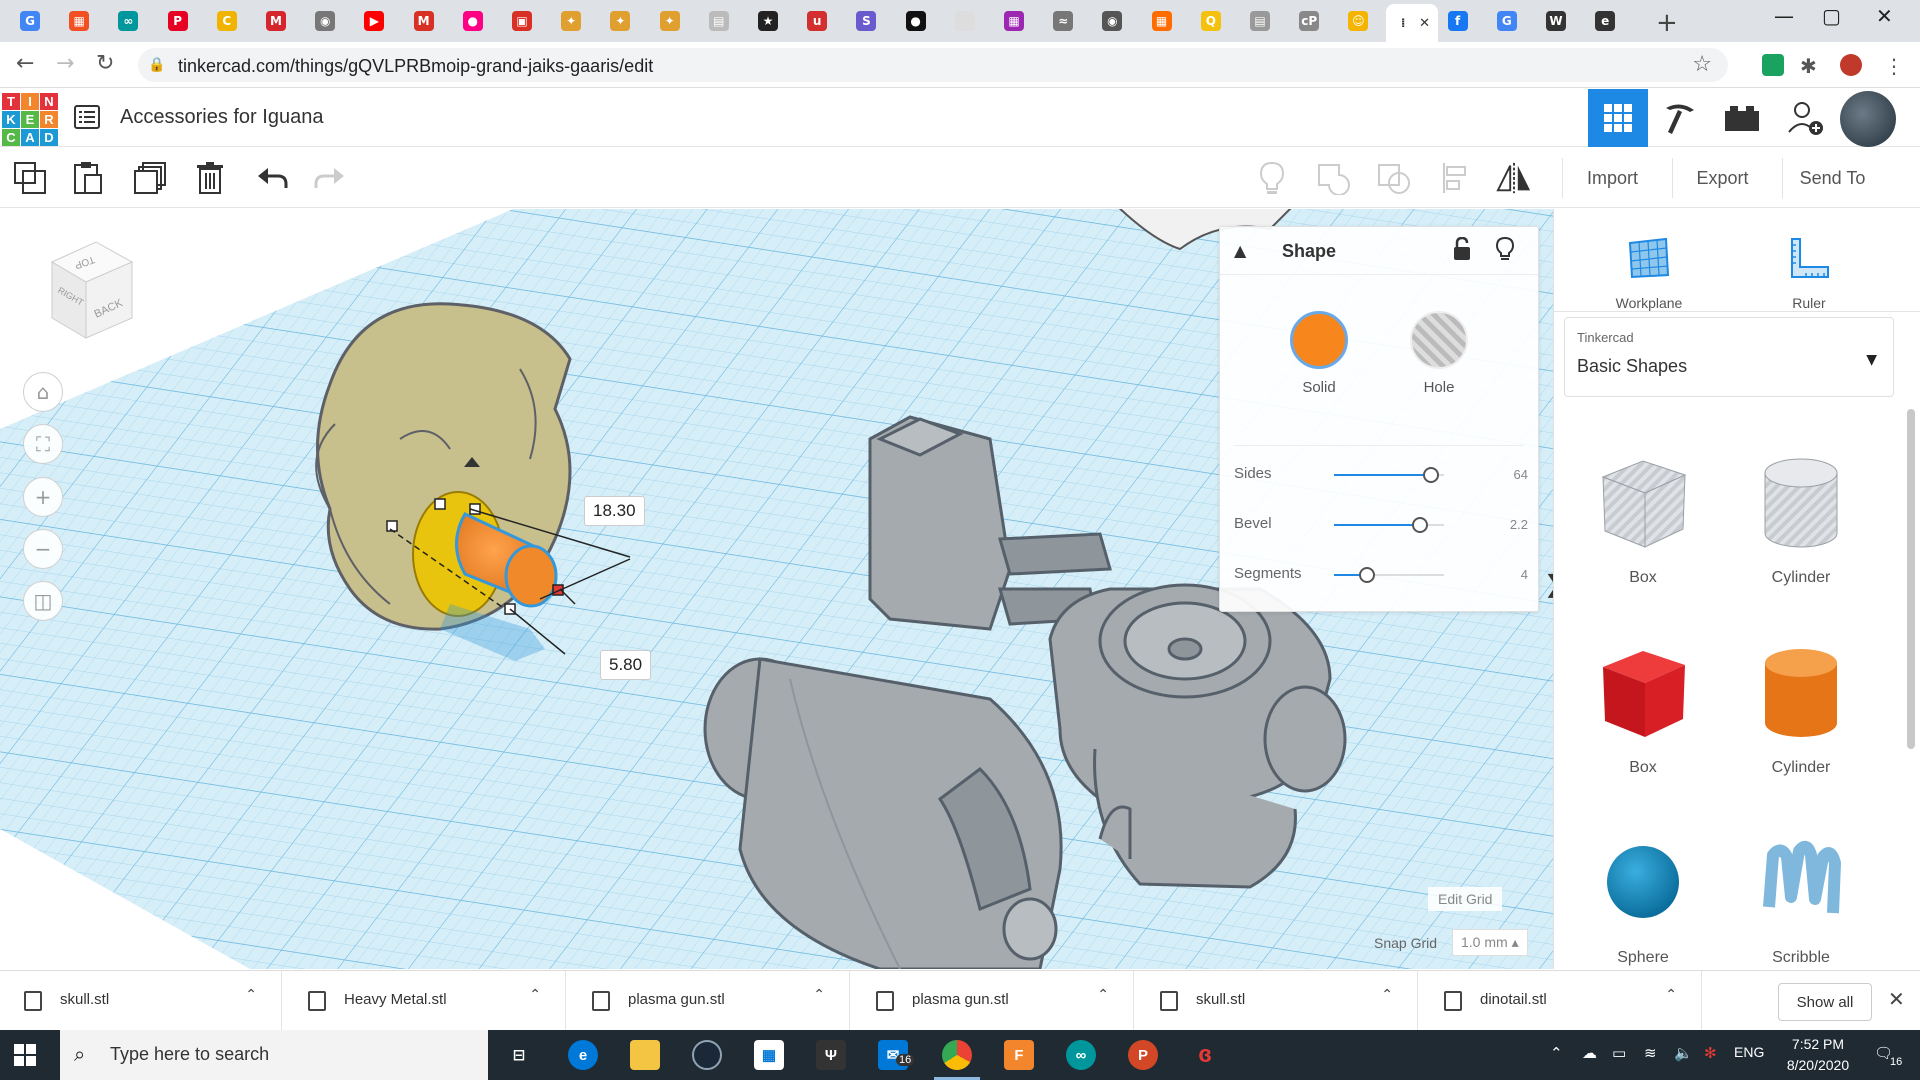 This screenshot has width=1920, height=1080. Describe the element at coordinates (965, 21) in the screenshot. I see `browser-tab` at that location.